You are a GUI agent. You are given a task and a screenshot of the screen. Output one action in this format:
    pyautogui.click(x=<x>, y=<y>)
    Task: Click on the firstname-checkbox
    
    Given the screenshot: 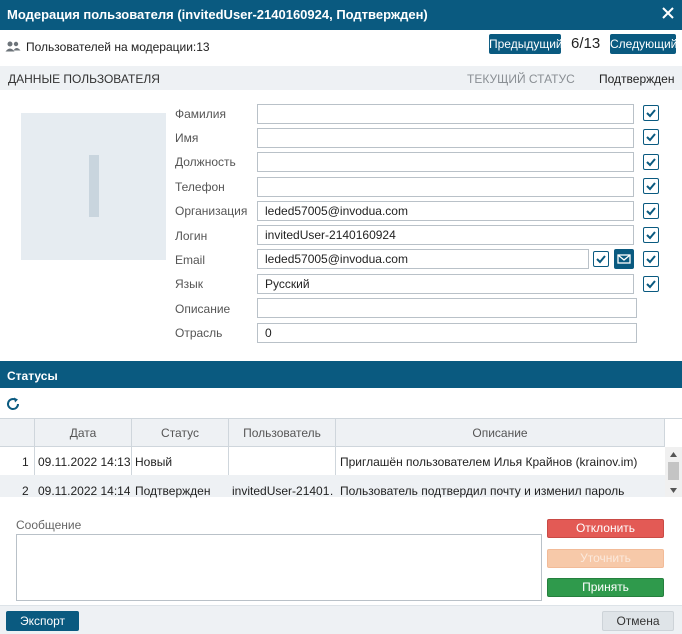 What is the action you would take?
    pyautogui.click(x=651, y=137)
    